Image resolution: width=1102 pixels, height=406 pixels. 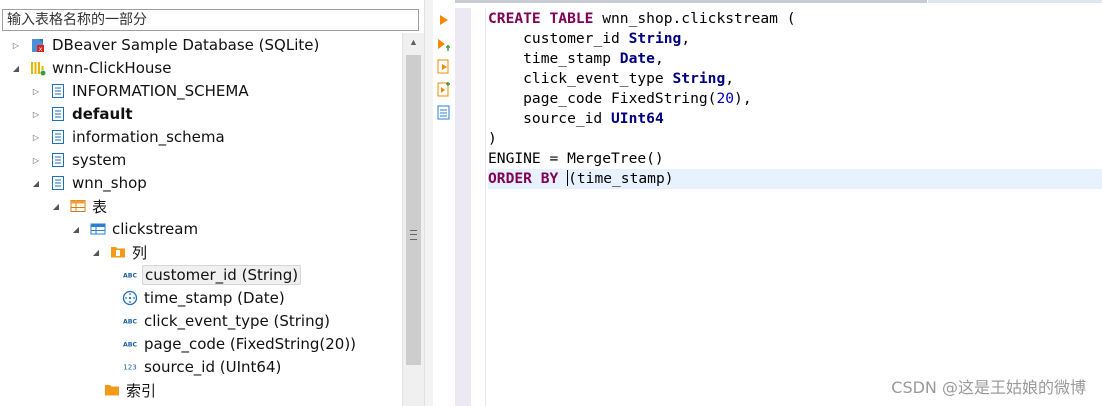 I want to click on sql-text: source_id, so click(x=550, y=118).